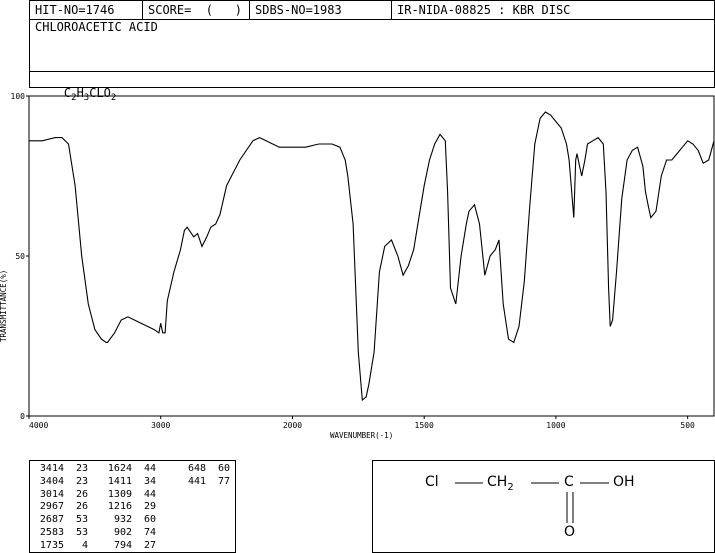 The height and width of the screenshot is (553, 715). I want to click on peak-transmittance: 34, so click(149, 481).